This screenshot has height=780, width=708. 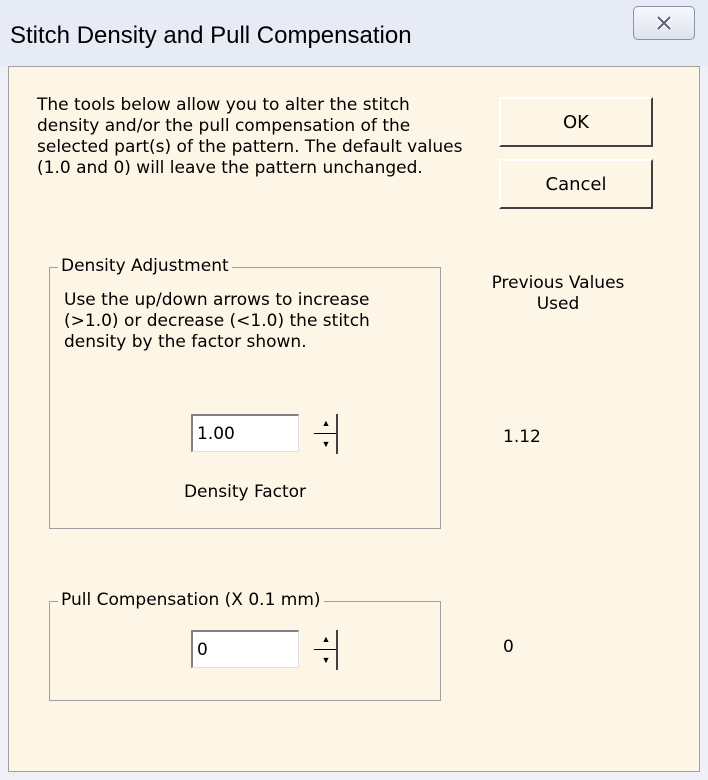 I want to click on pull-compensation-group: Pull Compensation (X 0.1 mm) 0 ▲ ▼, so click(x=245, y=645).